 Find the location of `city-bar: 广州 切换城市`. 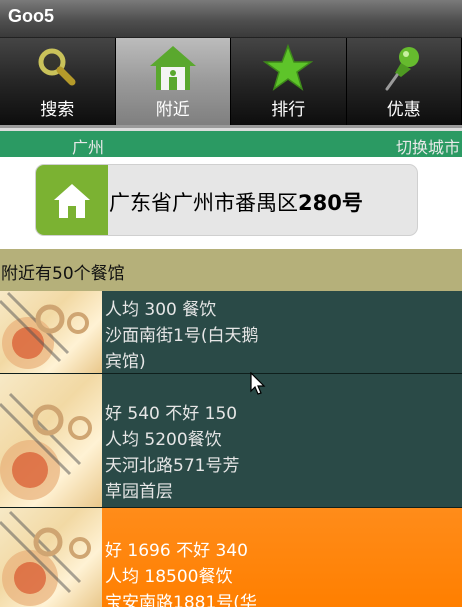

city-bar: 广州 切换城市 is located at coordinates (231, 141).